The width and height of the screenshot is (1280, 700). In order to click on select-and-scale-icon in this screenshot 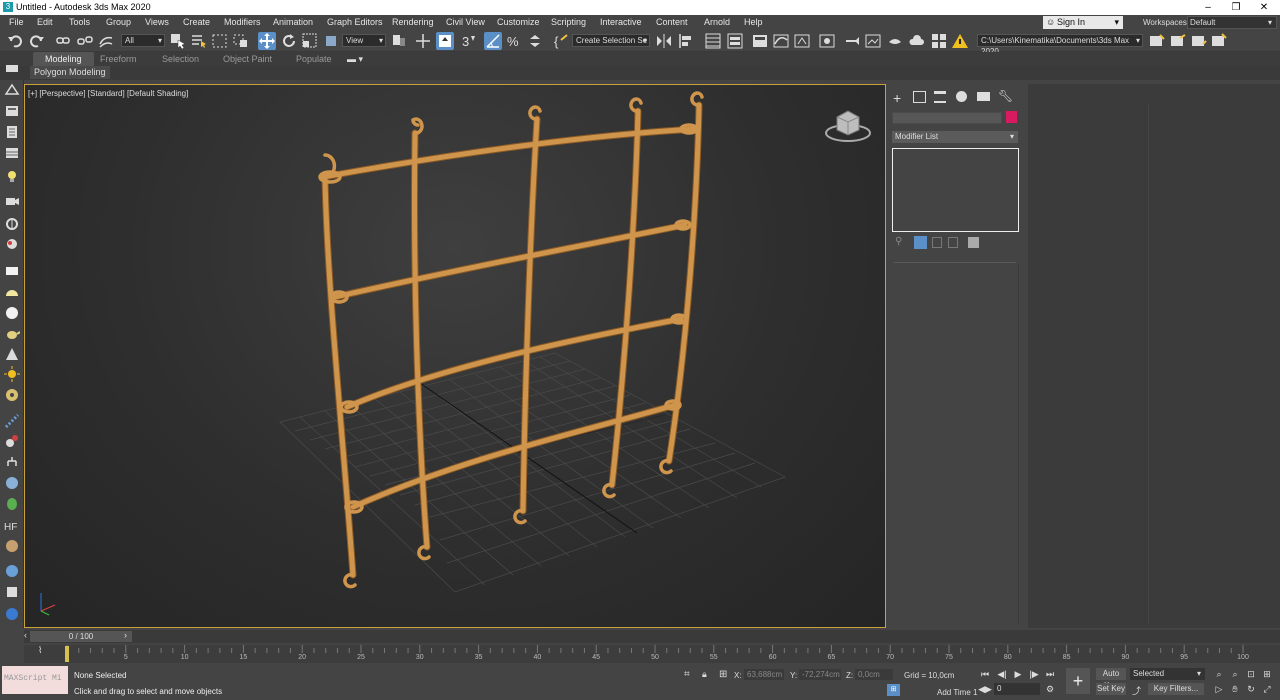, I will do `click(310, 41)`.